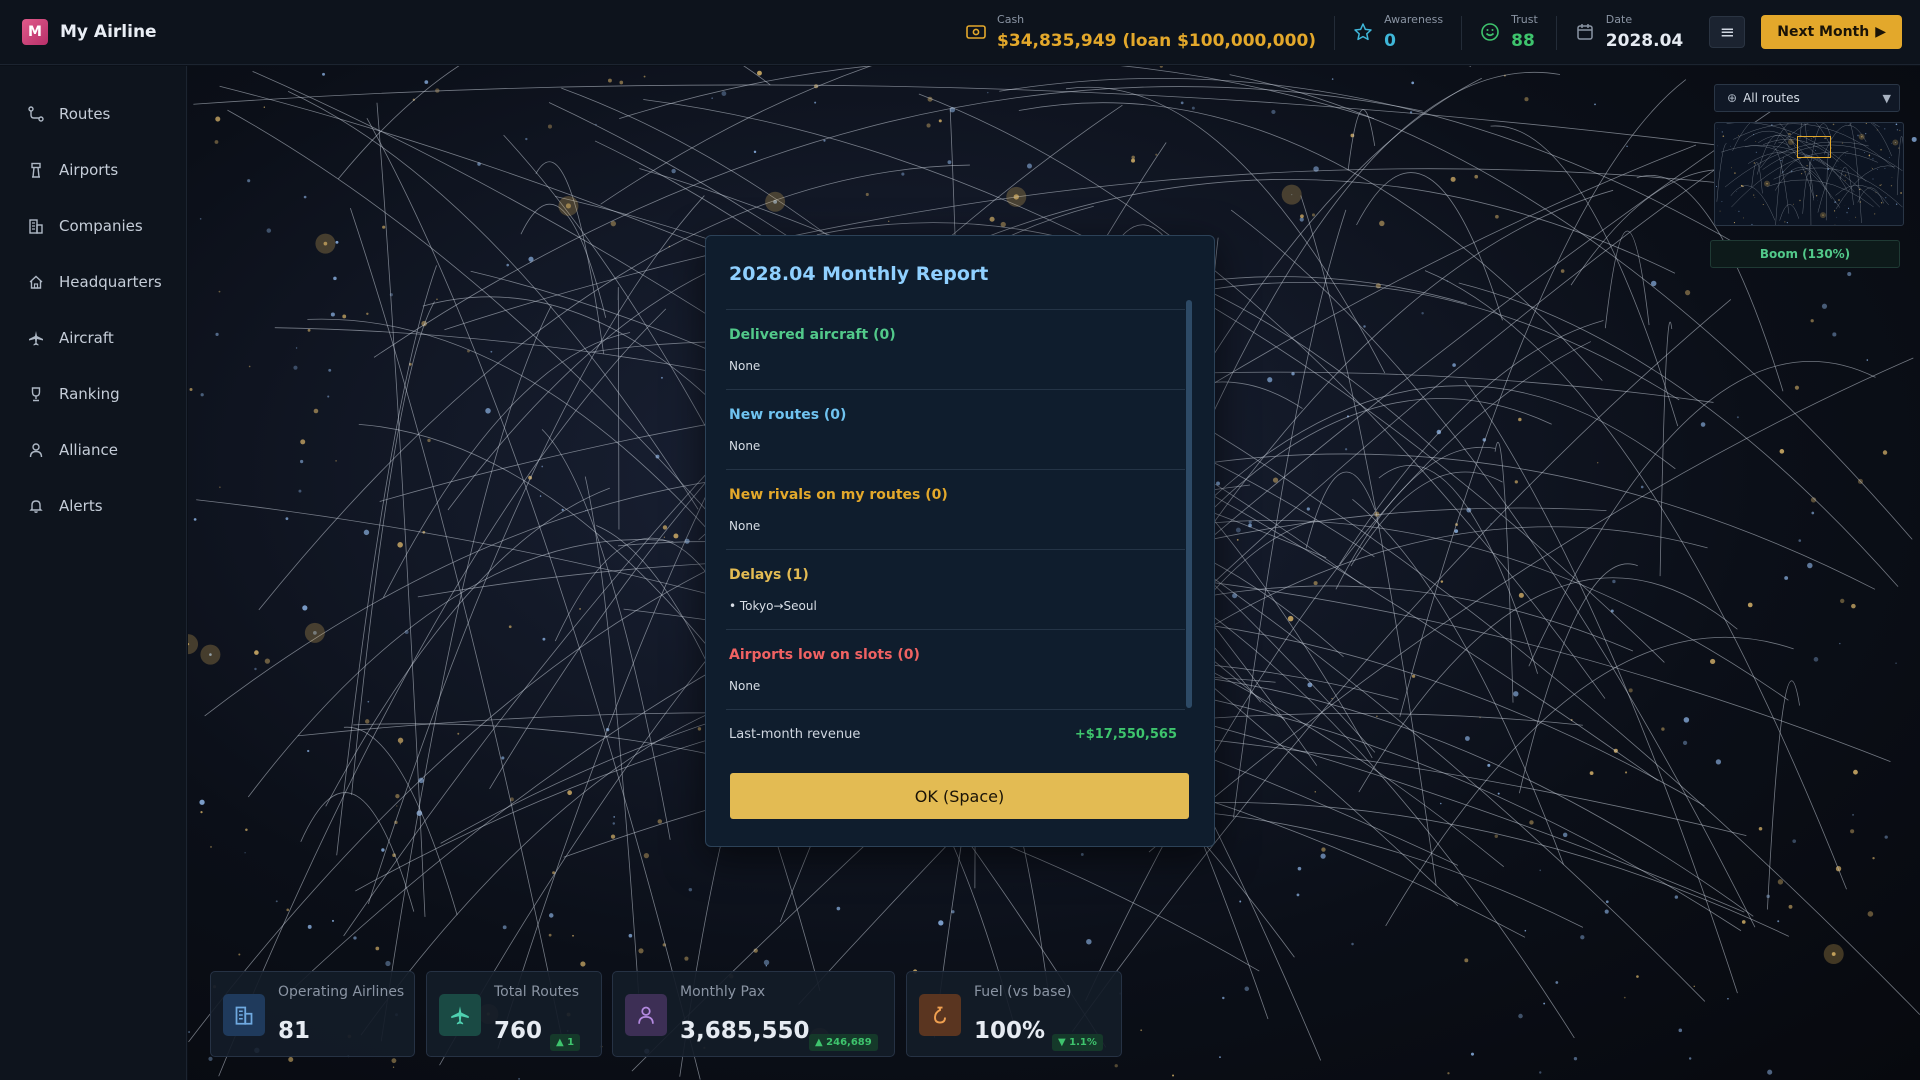 The height and width of the screenshot is (1080, 1920). What do you see at coordinates (753, 1014) in the screenshot?
I see `stat-card-monthly-pax: Monthly Pax 3,685,550 ▲ 246,689` at bounding box center [753, 1014].